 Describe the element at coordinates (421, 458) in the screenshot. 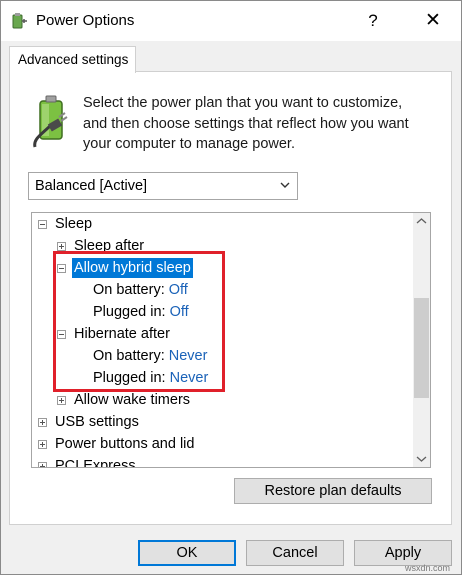

I see `scroll-down-icon` at that location.